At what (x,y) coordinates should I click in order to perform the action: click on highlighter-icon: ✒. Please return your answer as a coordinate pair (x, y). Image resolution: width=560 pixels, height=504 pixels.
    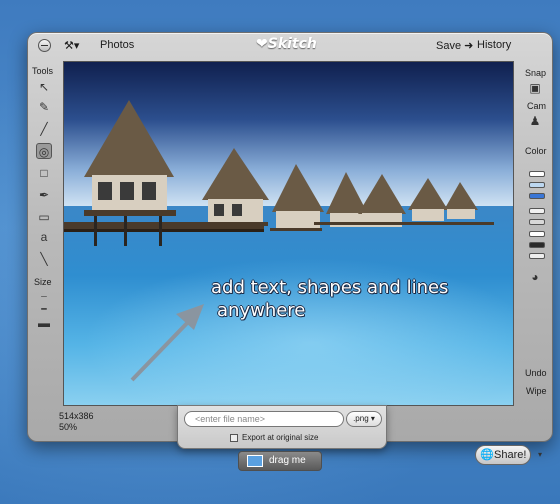
    Looking at the image, I should click on (44, 195).